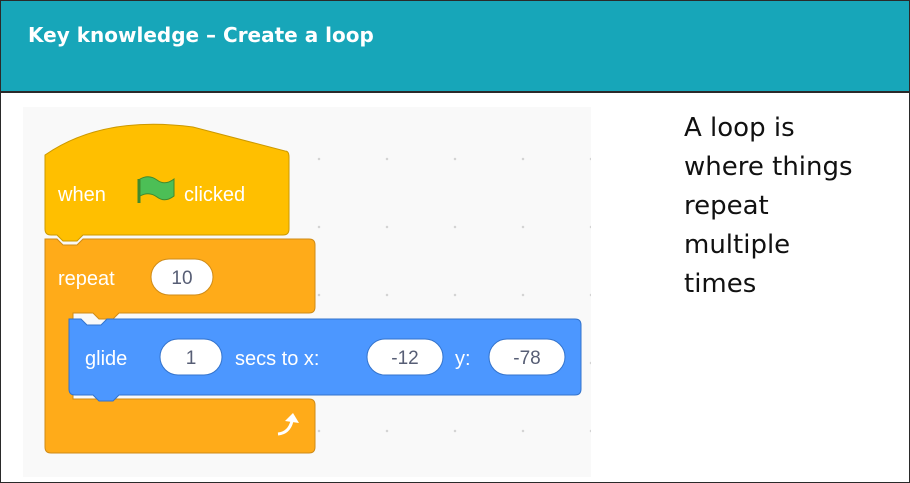  What do you see at coordinates (106, 359) in the screenshot?
I see `glide-label: glide` at bounding box center [106, 359].